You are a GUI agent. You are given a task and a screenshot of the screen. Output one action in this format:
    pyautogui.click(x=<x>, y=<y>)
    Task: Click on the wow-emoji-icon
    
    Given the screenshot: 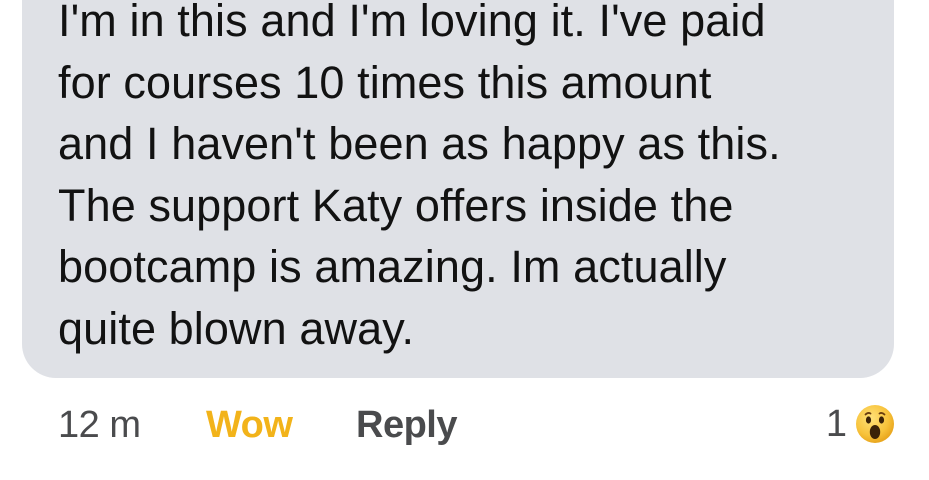 What is the action you would take?
    pyautogui.click(x=875, y=424)
    